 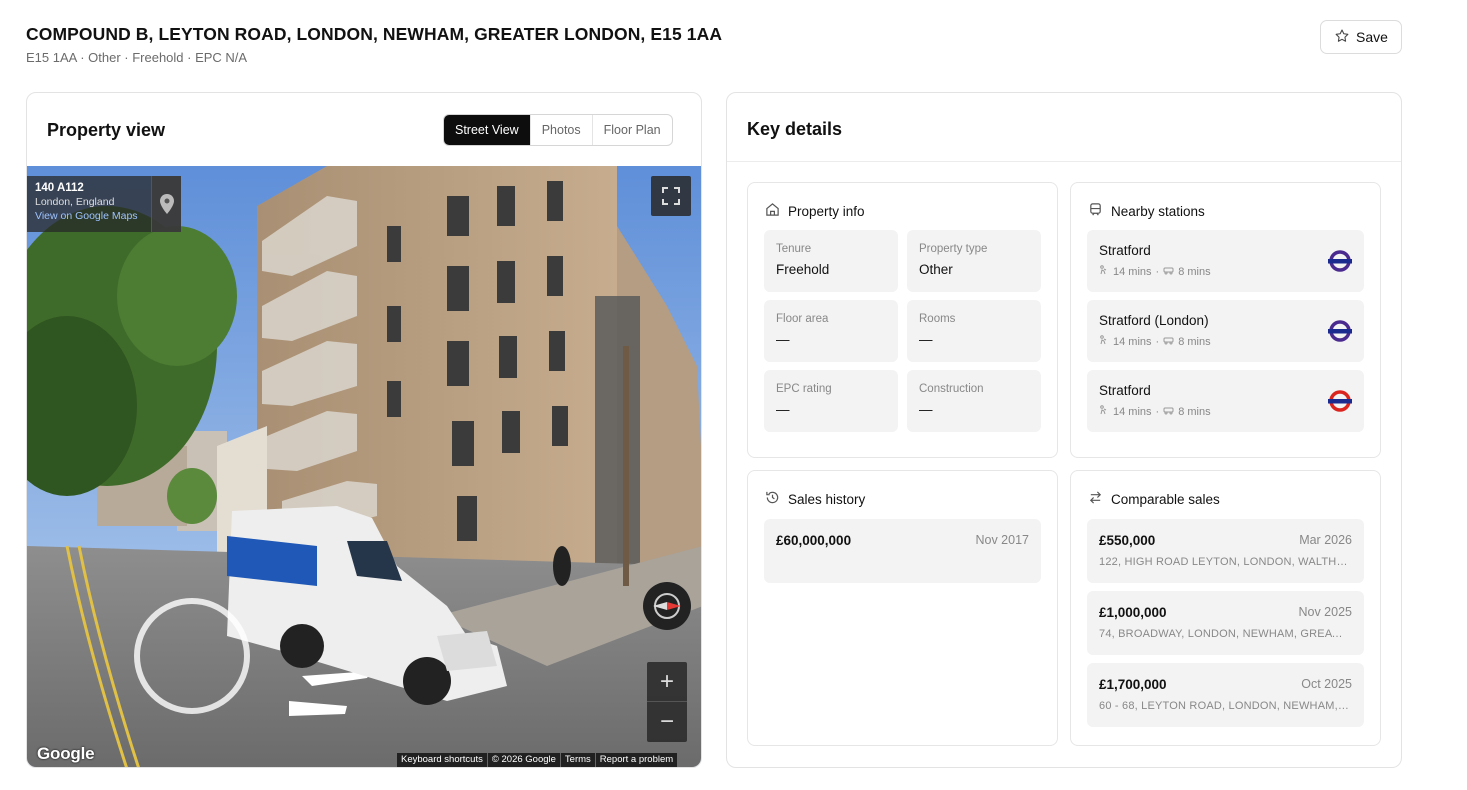 What do you see at coordinates (1127, 540) in the screenshot?
I see `sale-price: £550,000` at bounding box center [1127, 540].